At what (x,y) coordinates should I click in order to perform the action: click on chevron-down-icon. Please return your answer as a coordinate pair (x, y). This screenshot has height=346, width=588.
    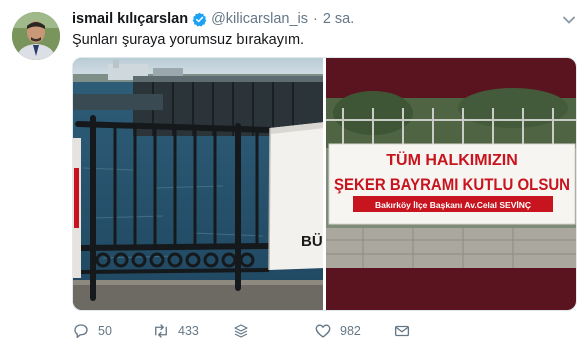
    Looking at the image, I should click on (569, 18).